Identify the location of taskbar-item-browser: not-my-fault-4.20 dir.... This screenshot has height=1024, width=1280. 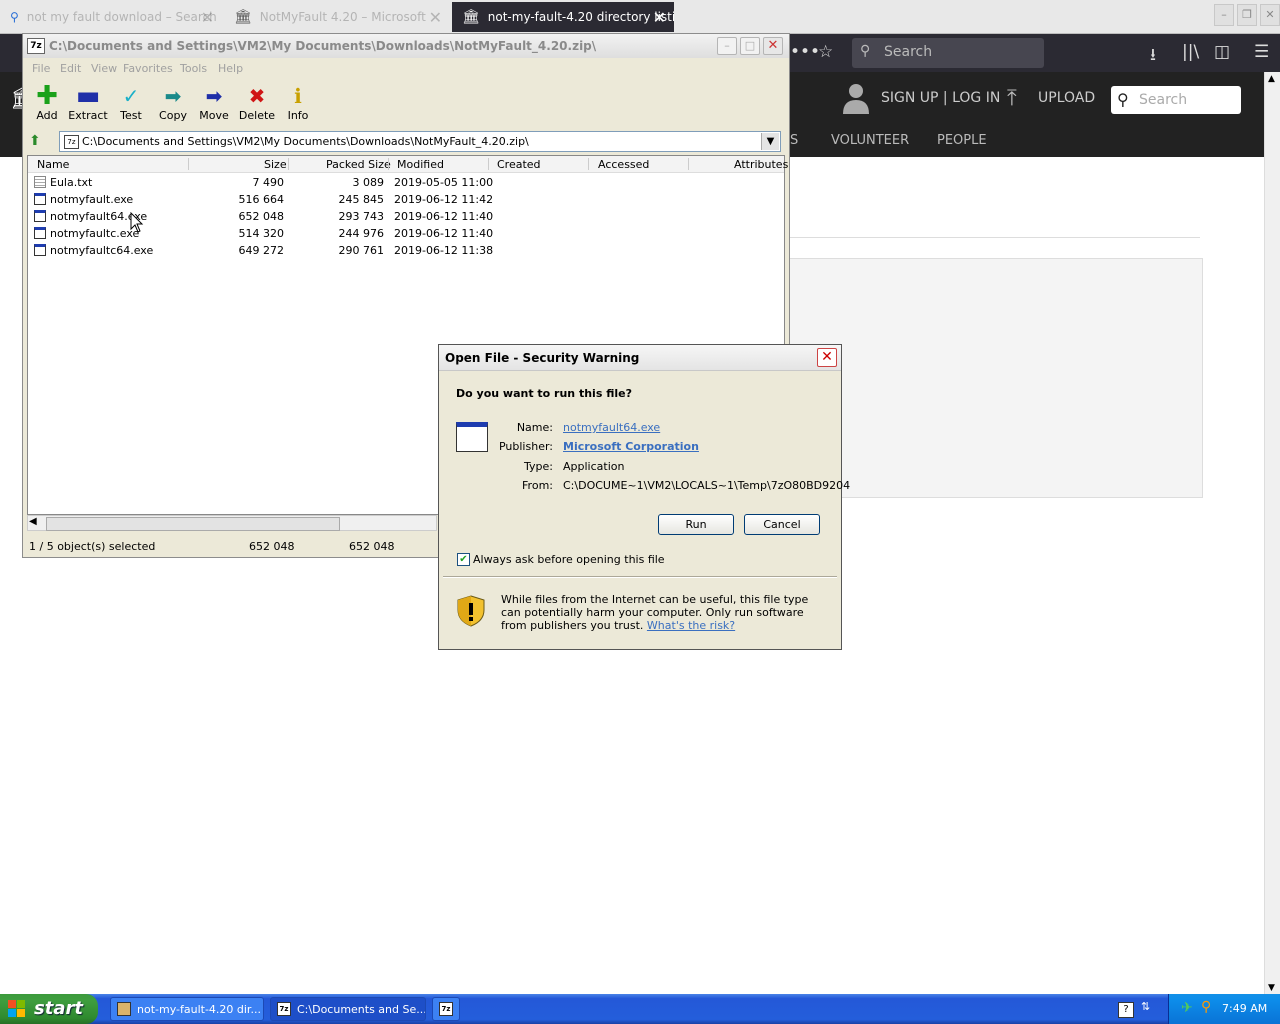
(187, 1009).